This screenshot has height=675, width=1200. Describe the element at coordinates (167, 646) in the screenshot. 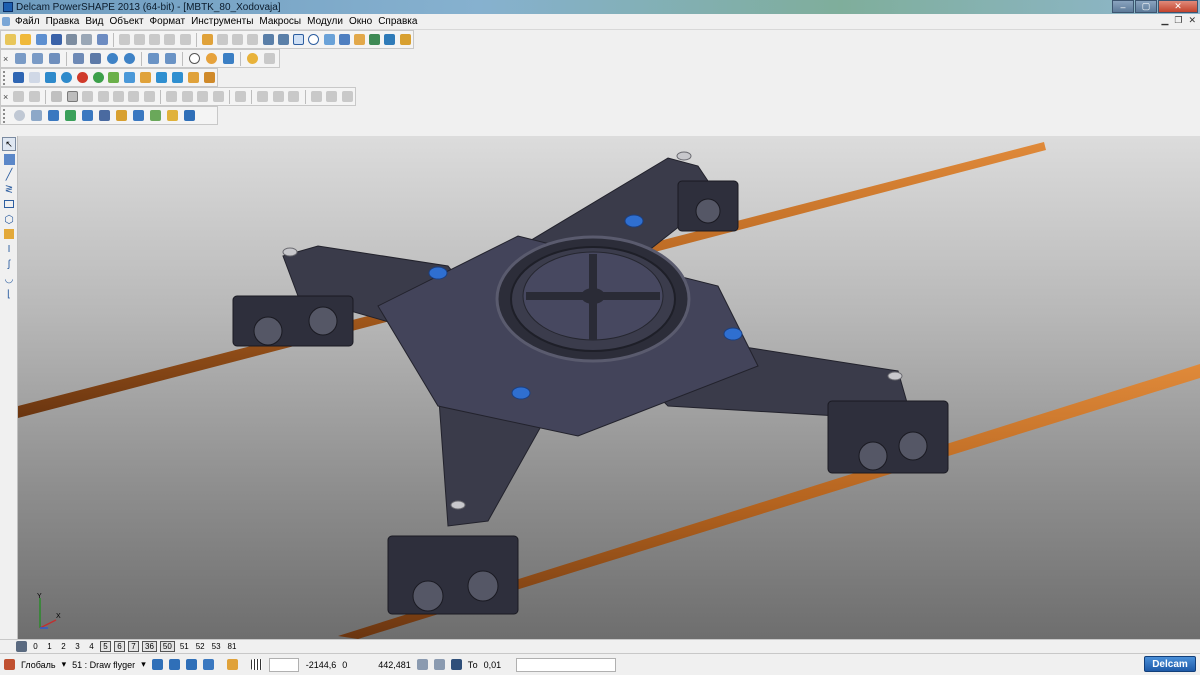

I see `level-50: 50` at that location.